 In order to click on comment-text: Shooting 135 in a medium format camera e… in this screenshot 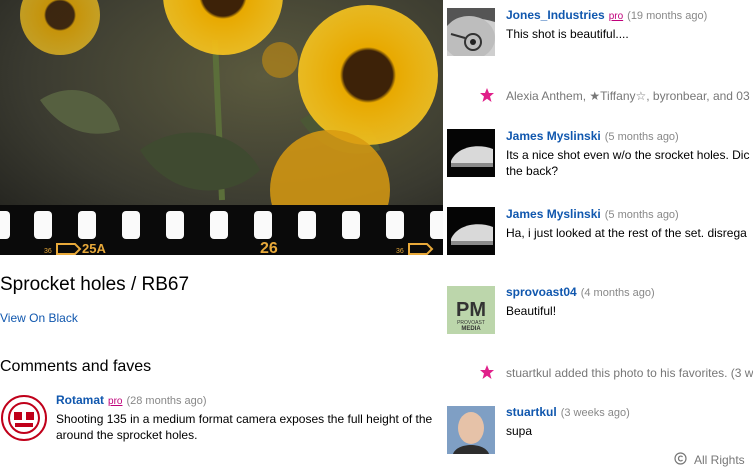, I will do `click(244, 427)`.